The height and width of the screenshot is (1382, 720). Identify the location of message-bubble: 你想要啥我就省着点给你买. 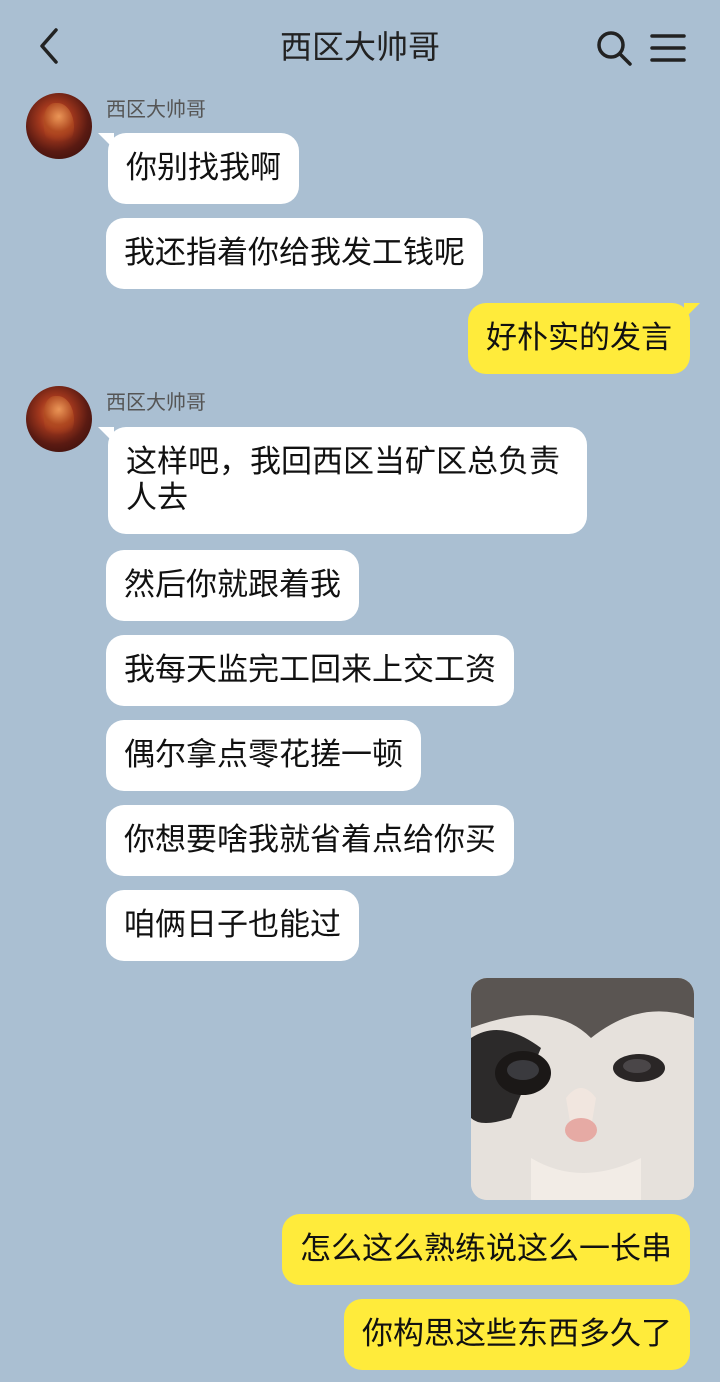
(310, 840).